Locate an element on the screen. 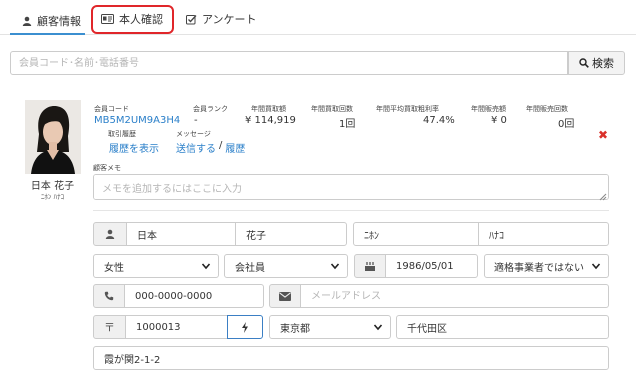 Image resolution: width=636 pixels, height=379 pixels. customer-kana: ﾆﾎﾝ ﾊﾅｺ is located at coordinates (52, 197).